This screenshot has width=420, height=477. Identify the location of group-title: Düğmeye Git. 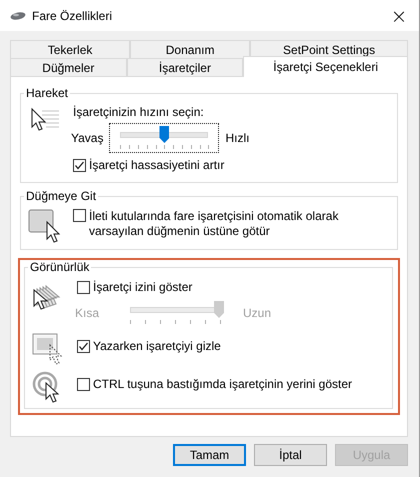
(61, 196).